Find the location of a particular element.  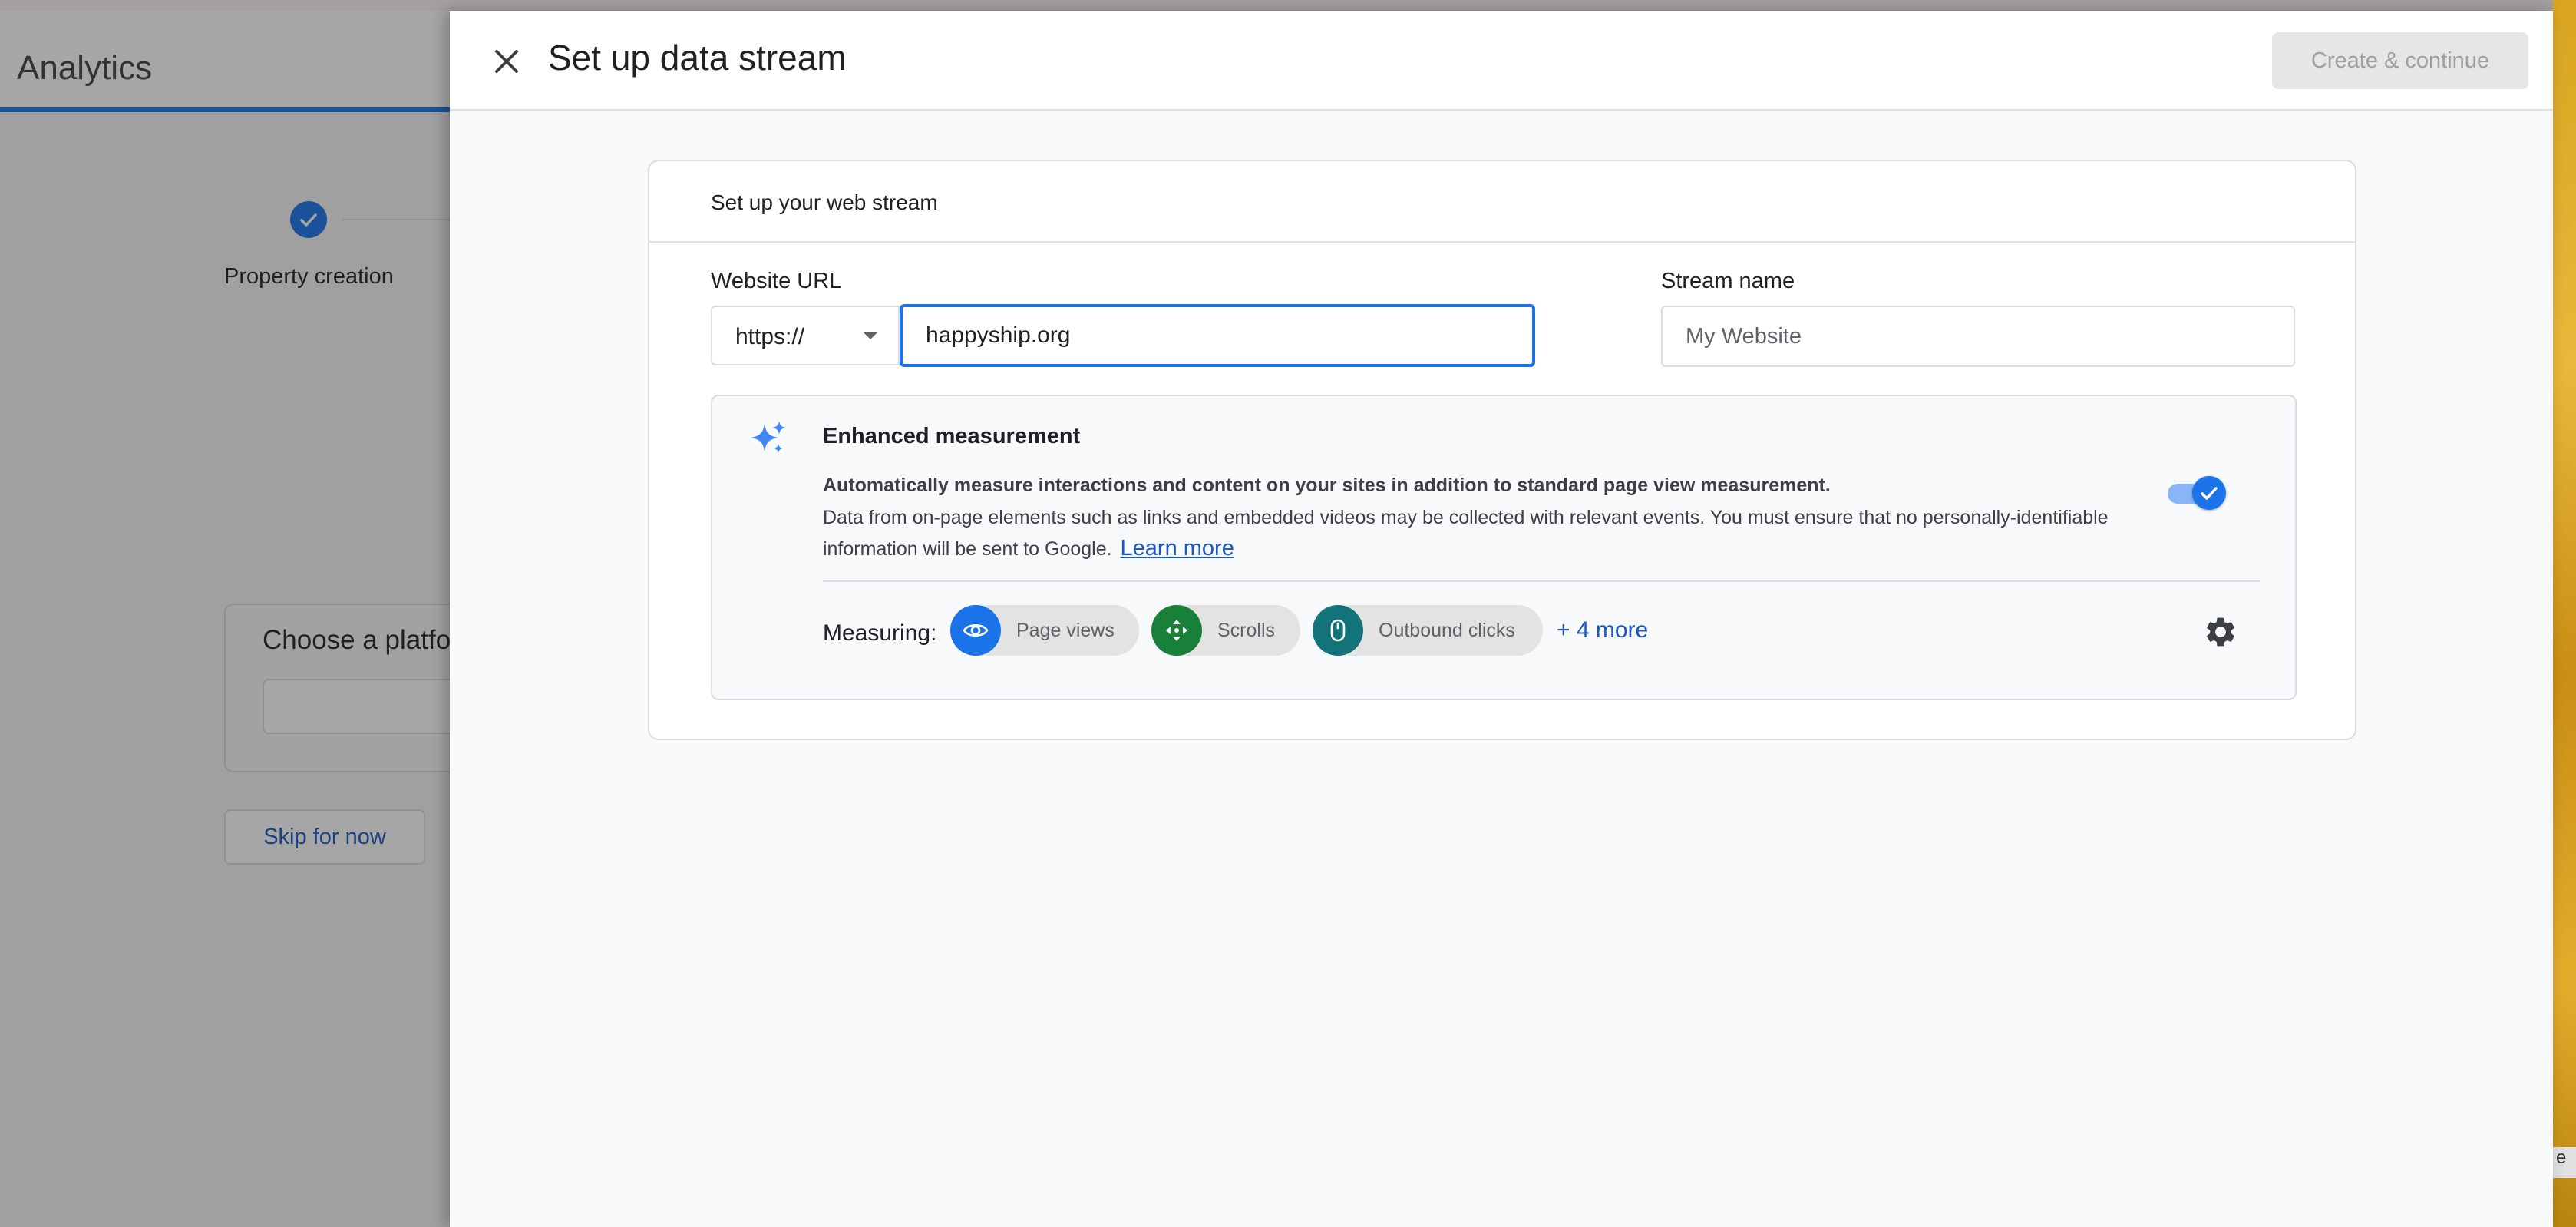

website-url-input is located at coordinates (1217, 335).